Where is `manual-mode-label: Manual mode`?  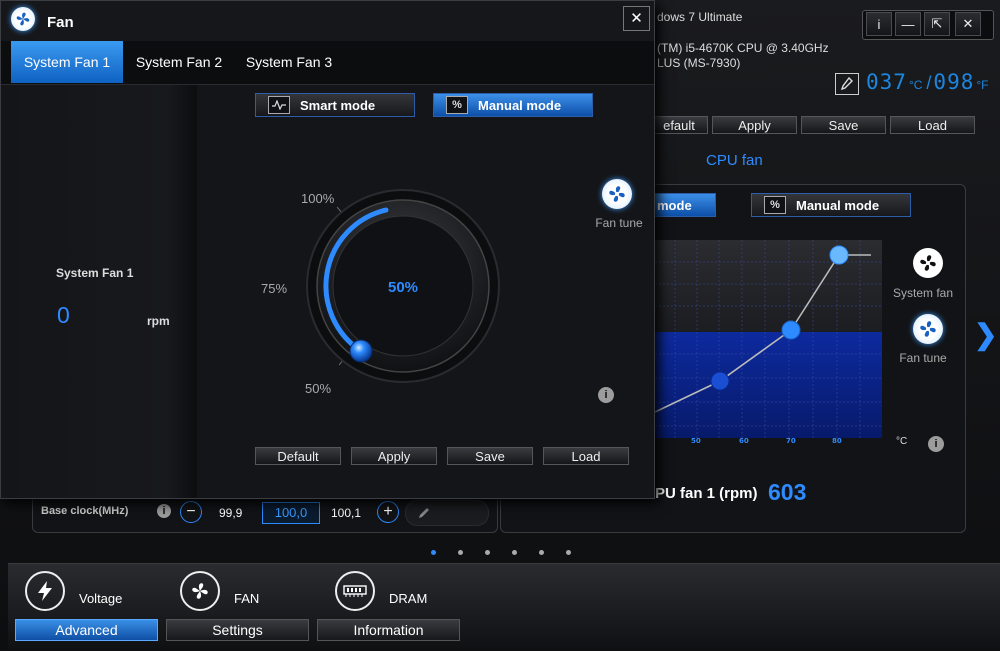 manual-mode-label: Manual mode is located at coordinates (520, 105).